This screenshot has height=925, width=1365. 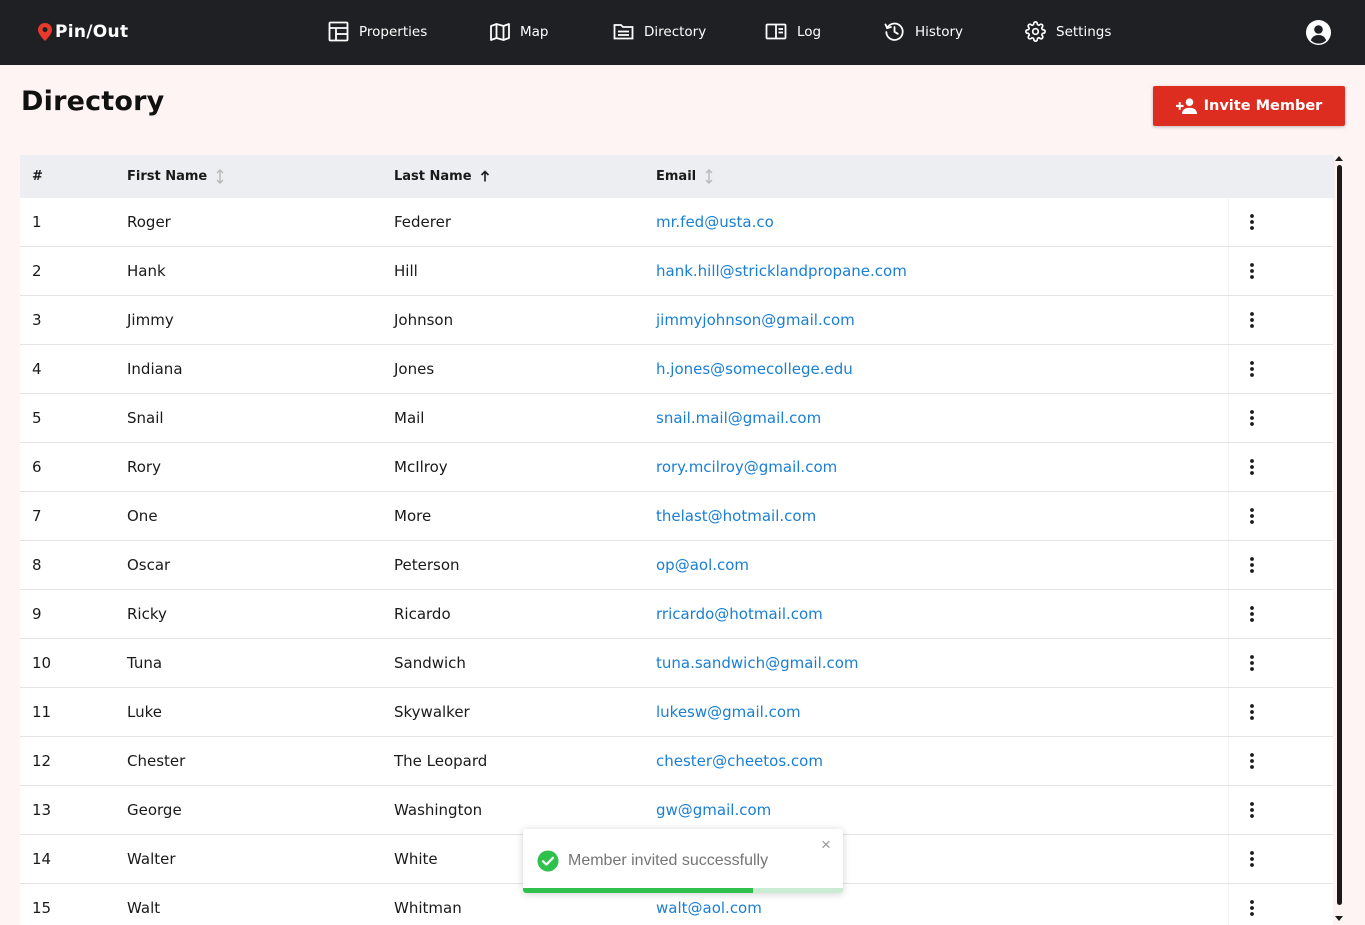 I want to click on cell-email-link: lukesw@gmail.com, so click(x=728, y=712).